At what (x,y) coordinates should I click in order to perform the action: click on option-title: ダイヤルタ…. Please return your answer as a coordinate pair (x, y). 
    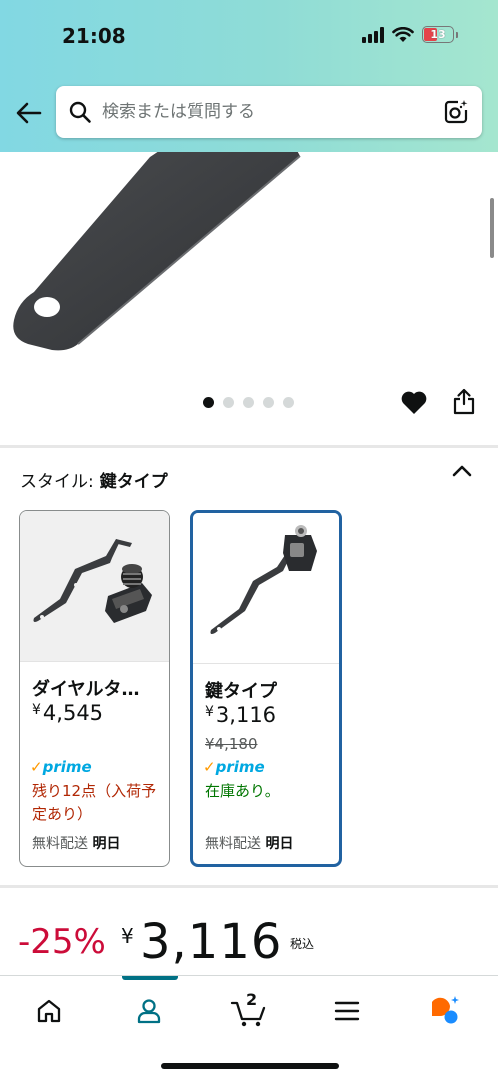
    Looking at the image, I should click on (86, 689).